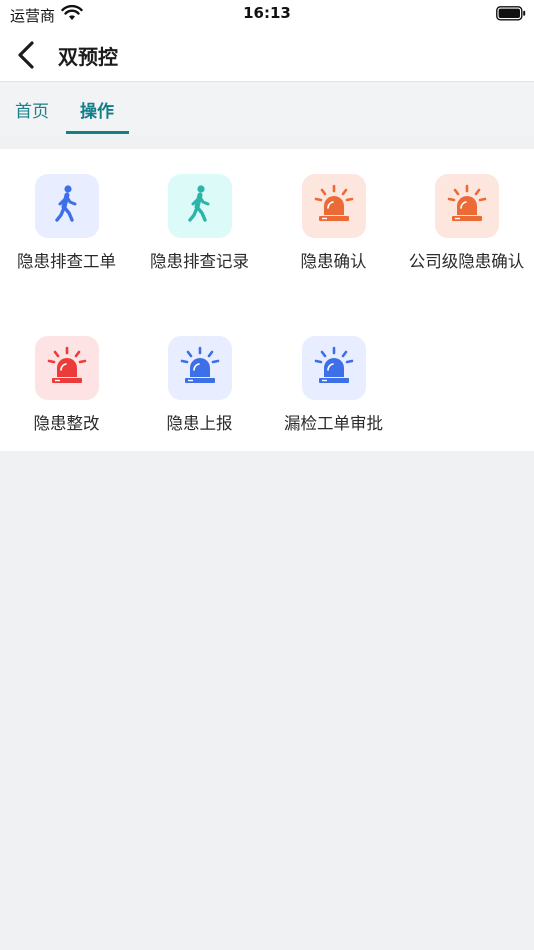 The width and height of the screenshot is (534, 950). Describe the element at coordinates (333, 261) in the screenshot. I see `grid-item-label: 隐患确认` at that location.